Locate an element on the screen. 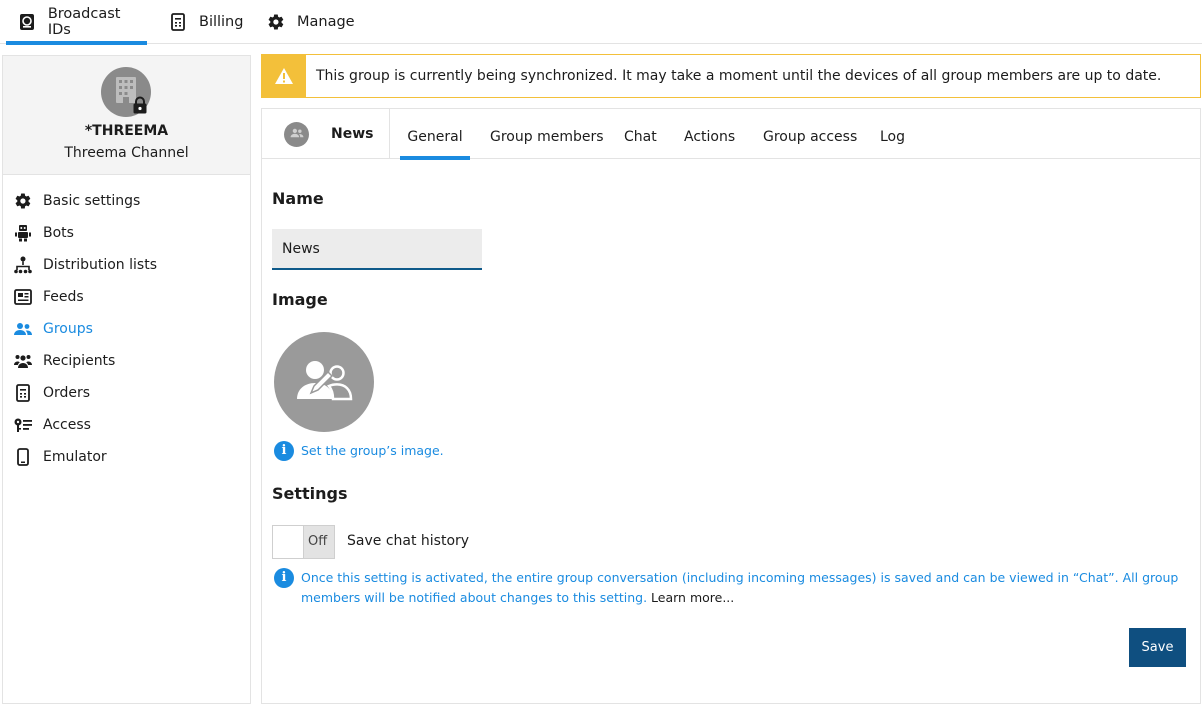 This screenshot has height=705, width=1202. sidebar-item-recipients: Recipients is located at coordinates (126, 361).